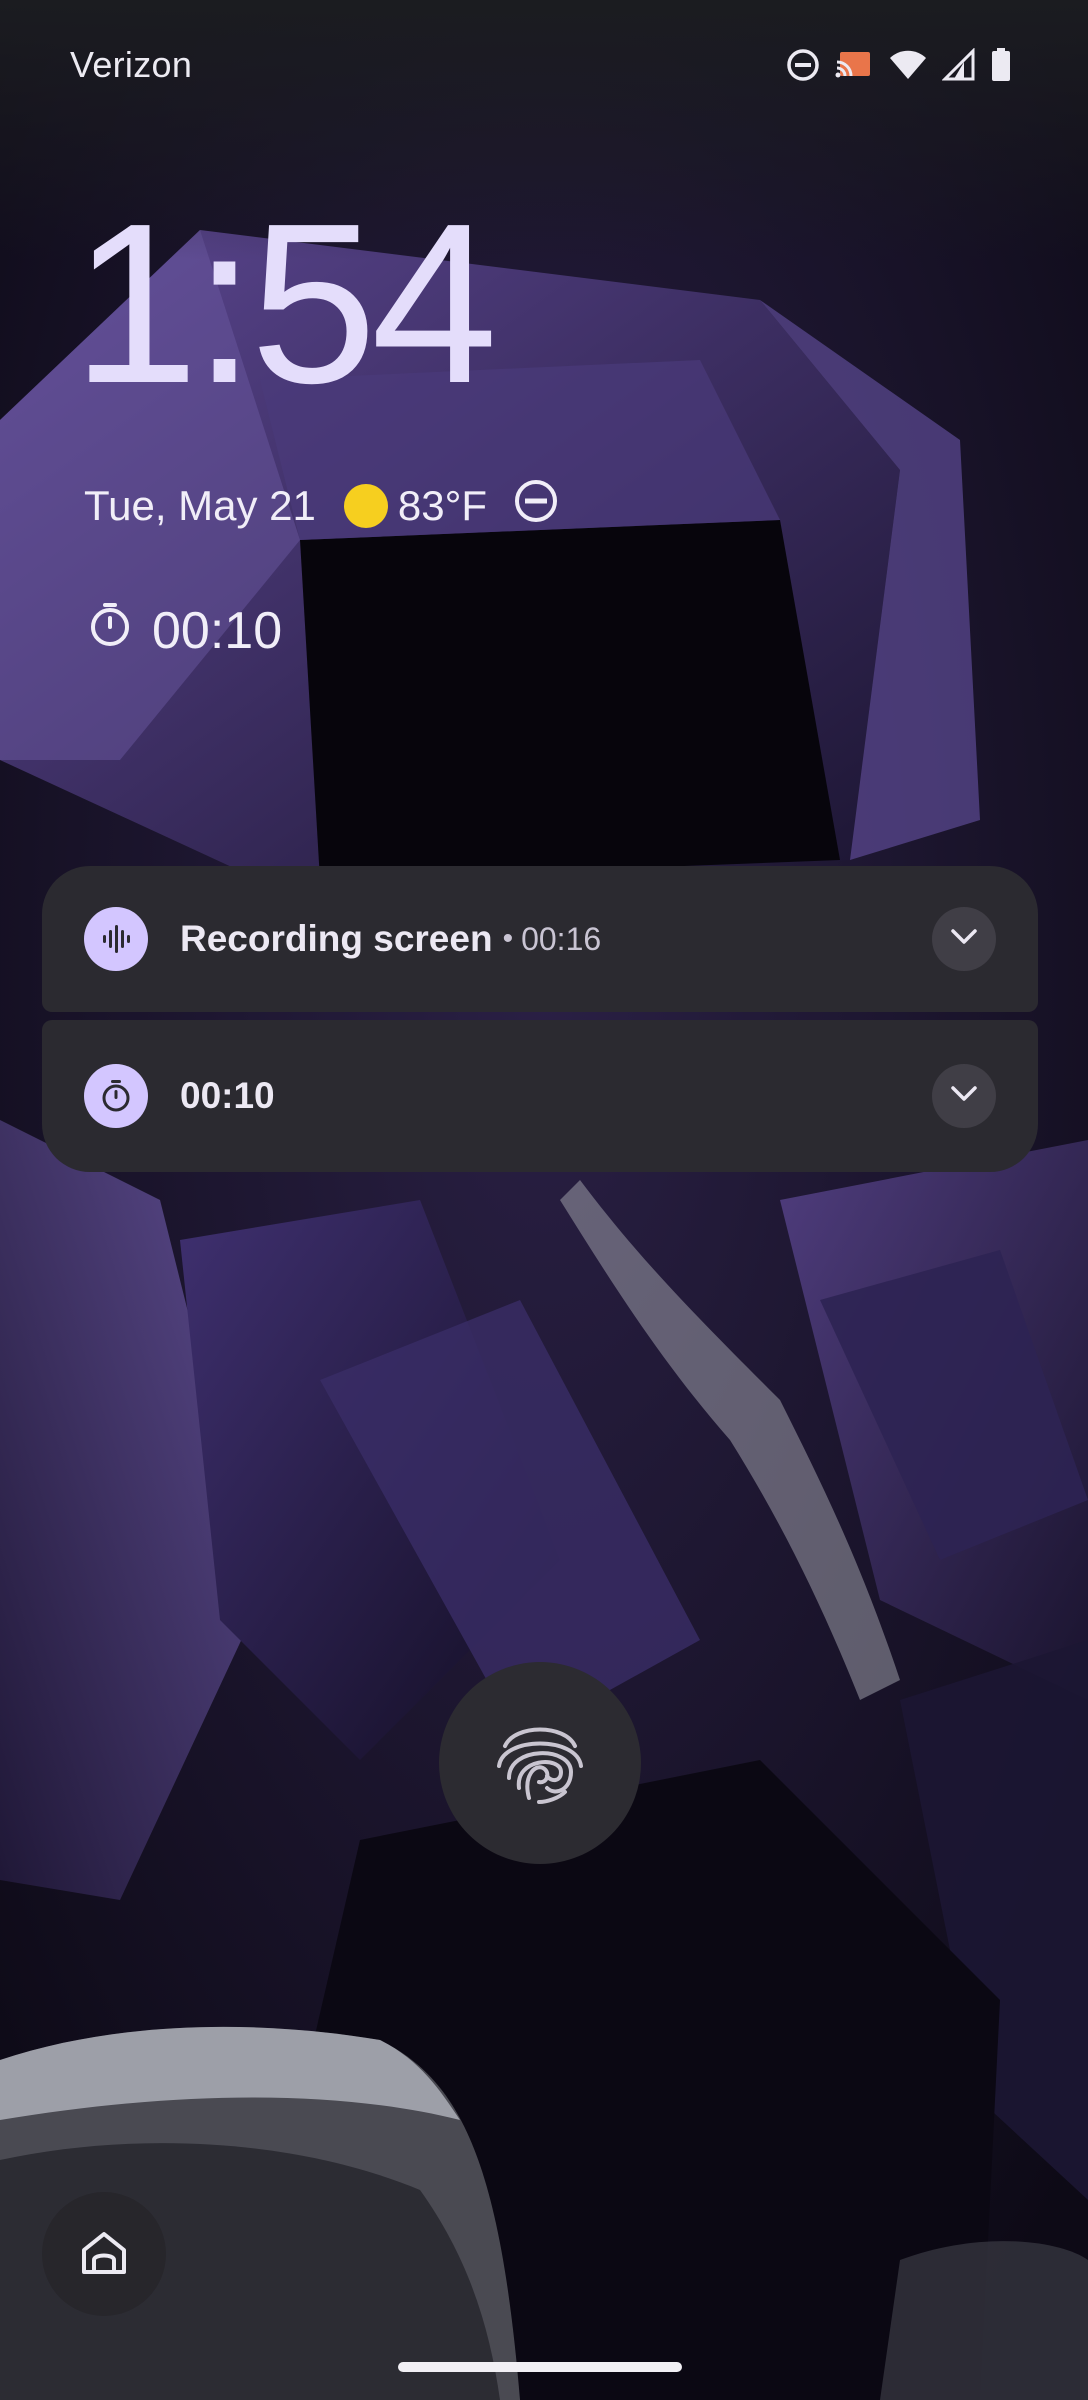  Describe the element at coordinates (365, 506) in the screenshot. I see `sun-icon` at that location.